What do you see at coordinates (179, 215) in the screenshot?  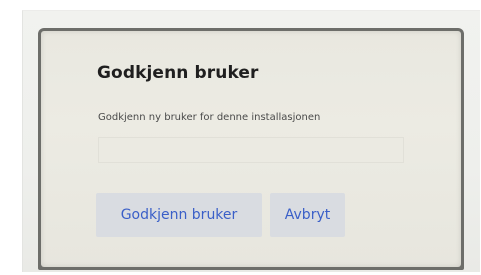 I see `approve-user-button: Godkjenn bruker` at bounding box center [179, 215].